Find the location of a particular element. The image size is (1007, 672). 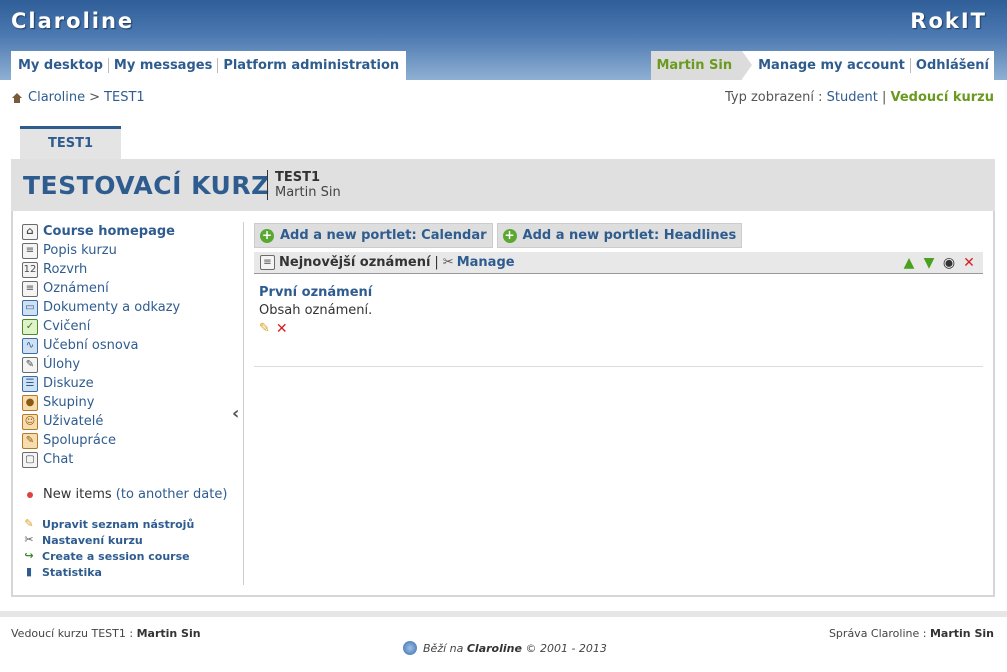

admin-tool-label: Nastavení kurzu is located at coordinates (92, 540).